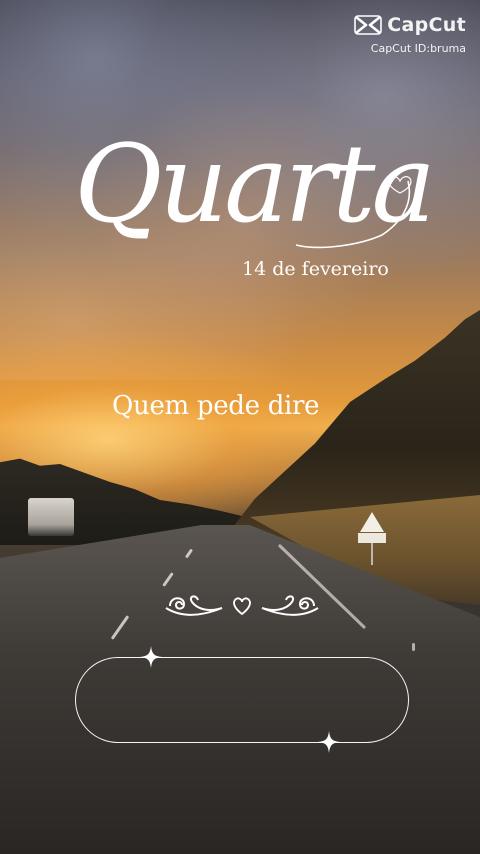 This screenshot has height=854, width=480. What do you see at coordinates (315, 269) in the screenshot?
I see `date-label: 14 de fevereiro` at bounding box center [315, 269].